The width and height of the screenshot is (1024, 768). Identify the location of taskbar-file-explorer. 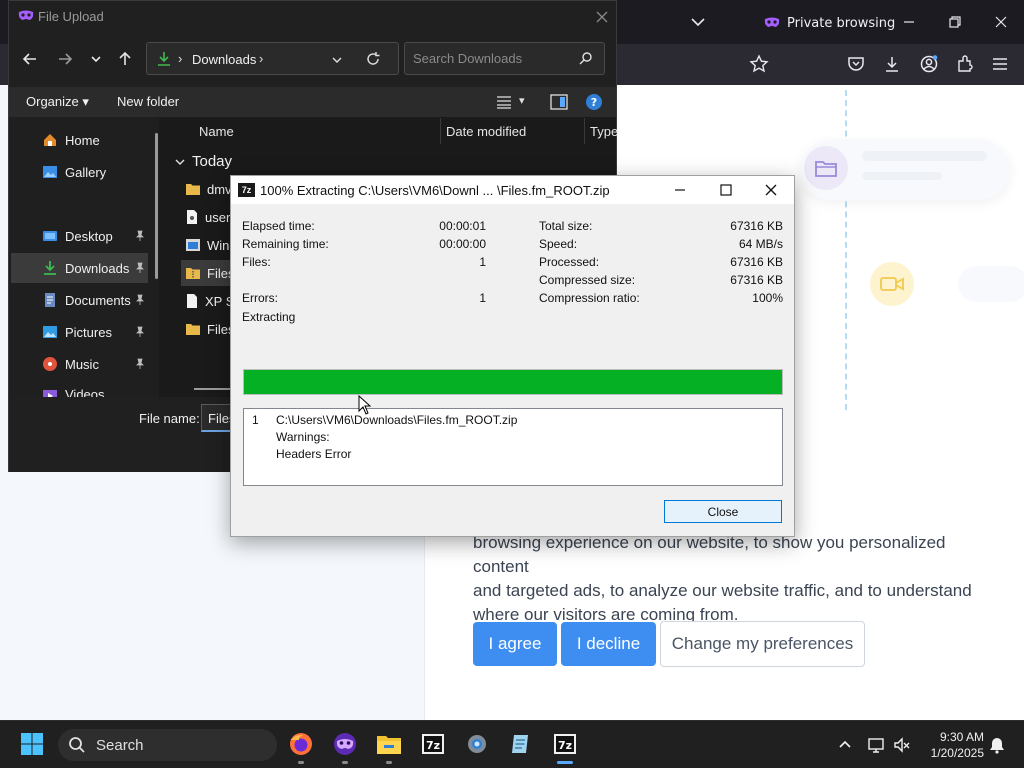
(389, 744).